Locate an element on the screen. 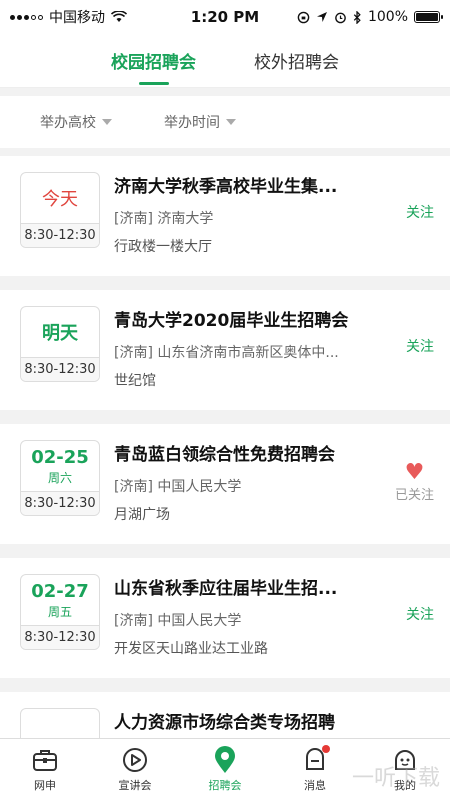  bottom-nav: 网申 宣讲会 招聘会 消息 我的 一听下载 is located at coordinates (225, 769).